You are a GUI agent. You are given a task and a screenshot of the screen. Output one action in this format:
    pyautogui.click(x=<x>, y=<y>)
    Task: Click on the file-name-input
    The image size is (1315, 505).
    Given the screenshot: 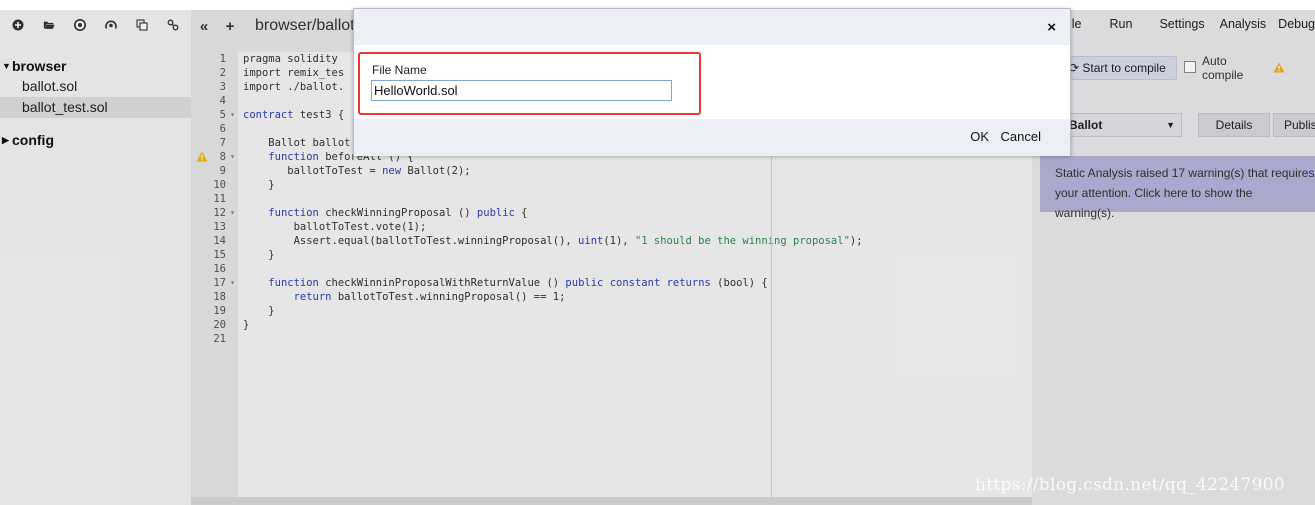 What is the action you would take?
    pyautogui.click(x=521, y=90)
    